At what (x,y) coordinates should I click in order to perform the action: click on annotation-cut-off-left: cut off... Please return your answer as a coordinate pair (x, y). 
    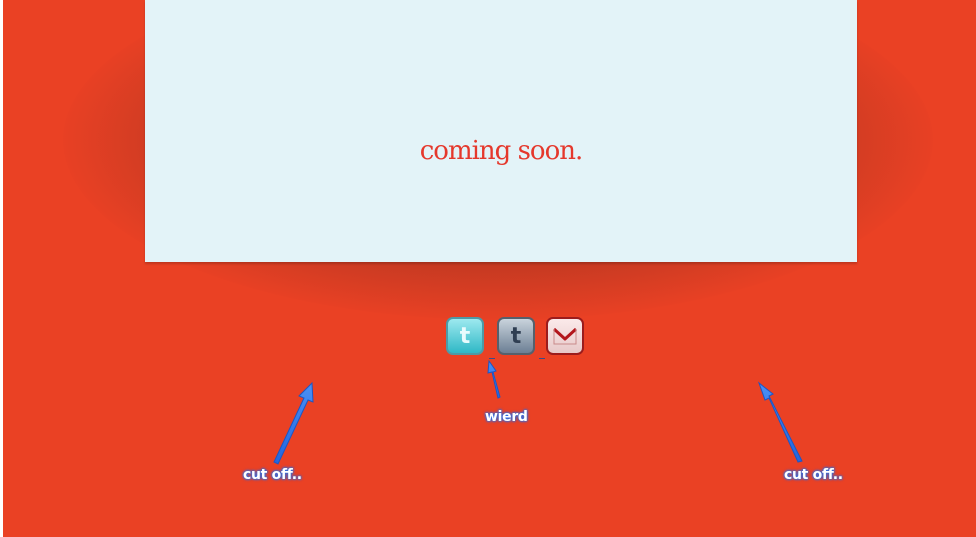
    Looking at the image, I should click on (272, 475).